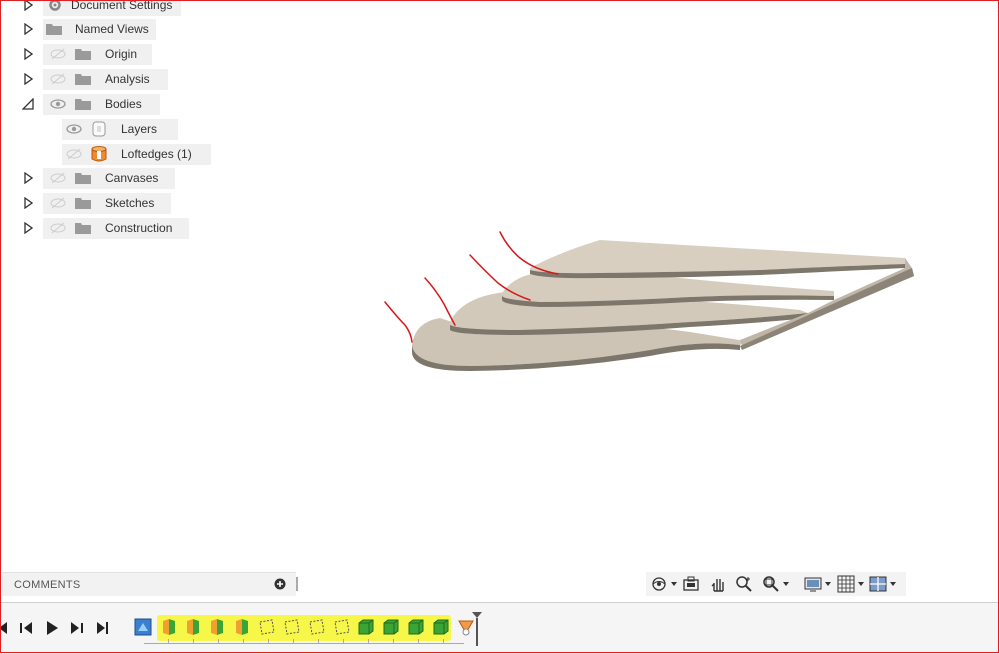  Describe the element at coordinates (52, 628) in the screenshot. I see `play-icon` at that location.